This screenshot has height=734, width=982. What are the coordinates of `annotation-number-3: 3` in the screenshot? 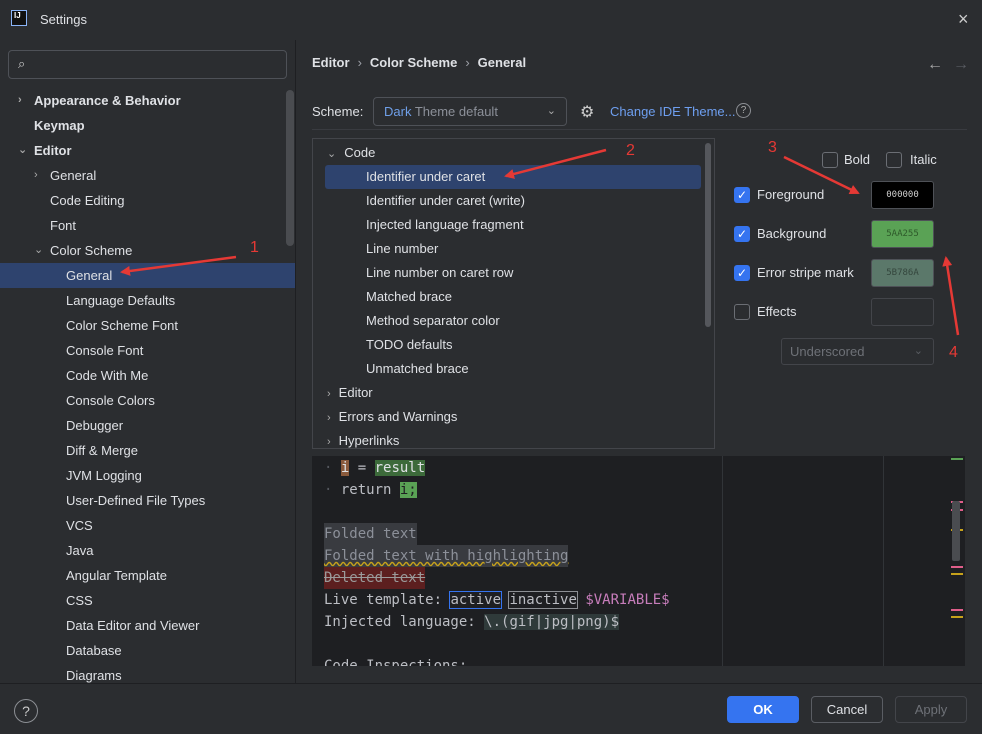 It's located at (772, 147).